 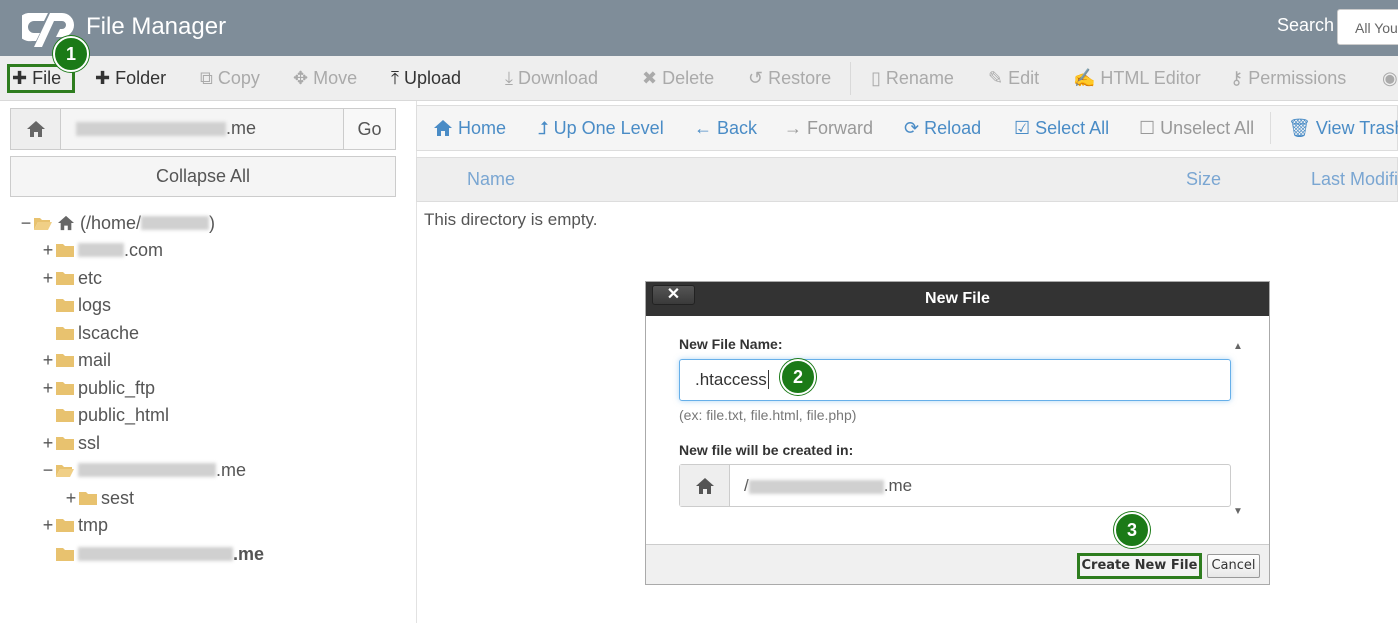 What do you see at coordinates (1137, 78) in the screenshot?
I see `html-editor-button: ✍ HTML Editor` at bounding box center [1137, 78].